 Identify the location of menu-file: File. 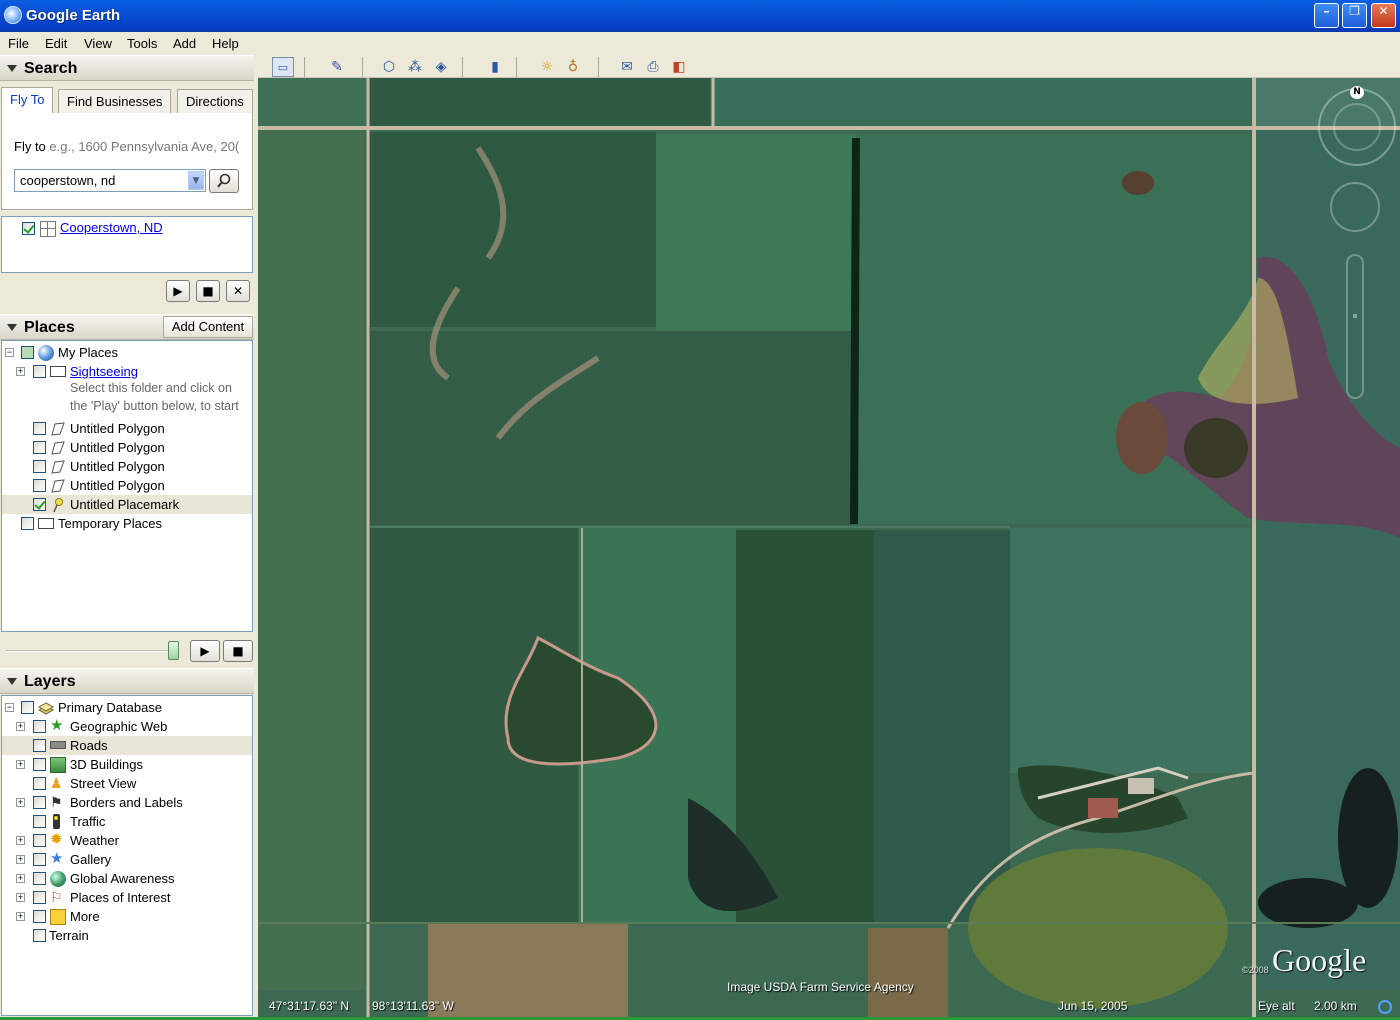
(18, 43).